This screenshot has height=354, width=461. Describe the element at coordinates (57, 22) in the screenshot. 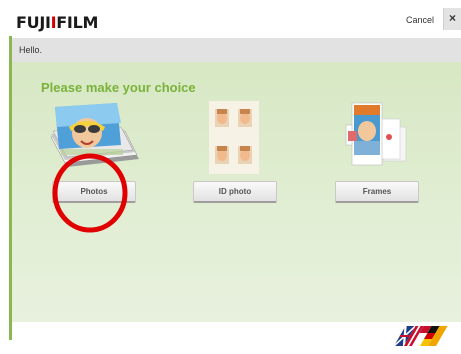

I see `fujifilm-logo: FUJIIFILM` at that location.